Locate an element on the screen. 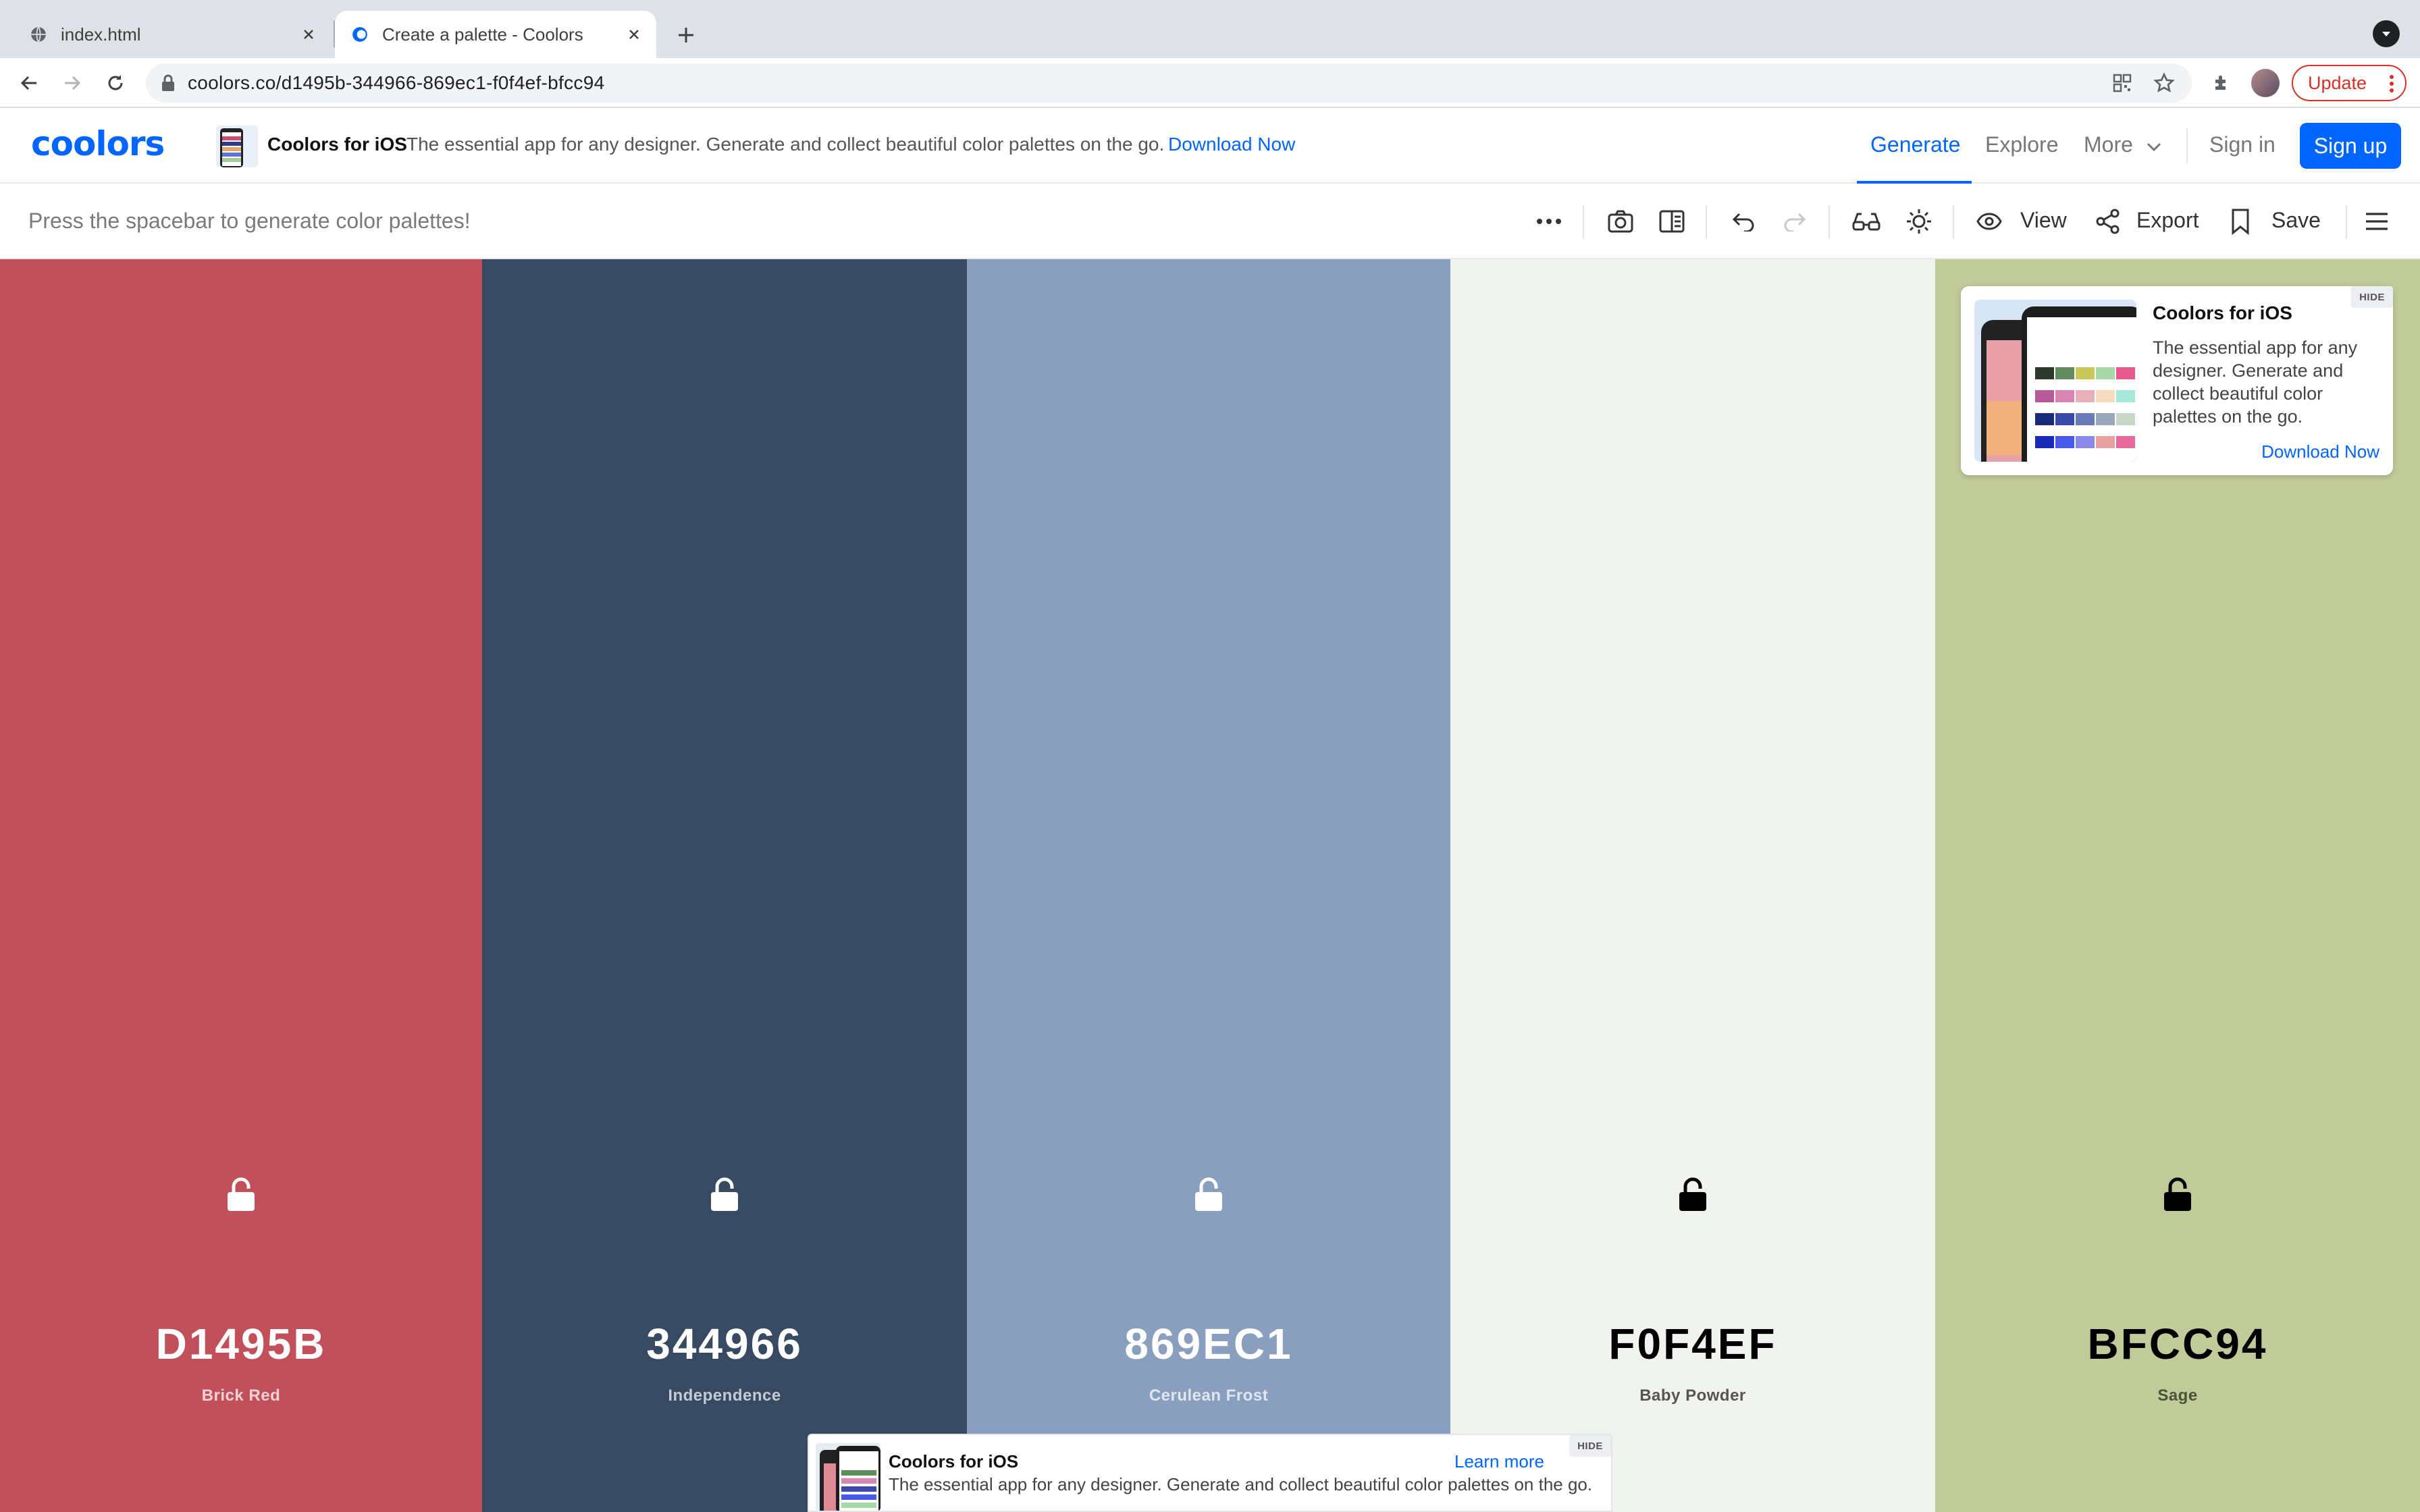  sign-up-button: Sign up is located at coordinates (2350, 146).